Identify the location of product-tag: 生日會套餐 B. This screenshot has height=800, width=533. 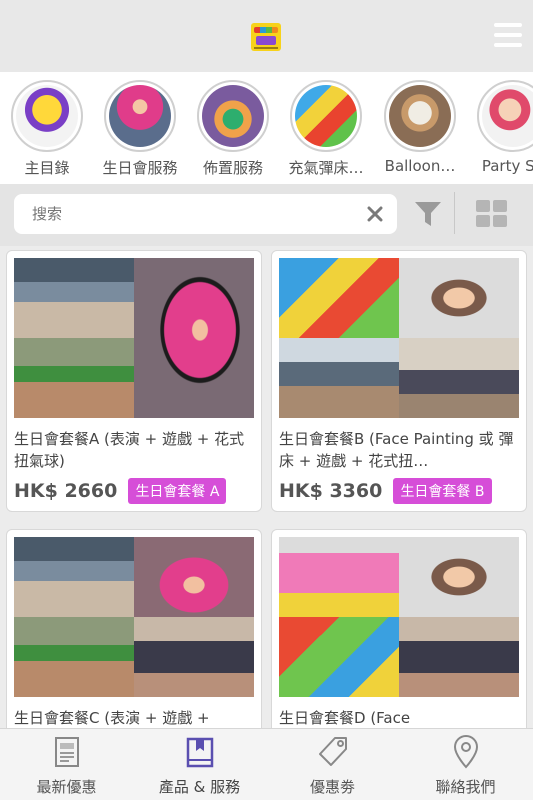
(442, 491).